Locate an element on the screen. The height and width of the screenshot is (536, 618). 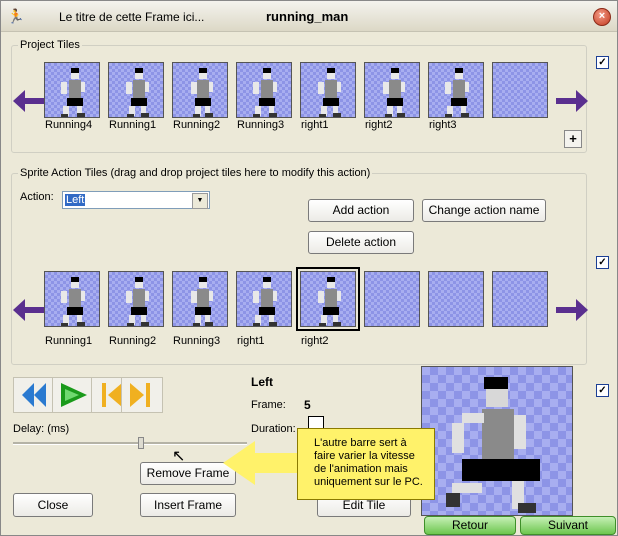
callout-arrow-icon is located at coordinates (239, 463).